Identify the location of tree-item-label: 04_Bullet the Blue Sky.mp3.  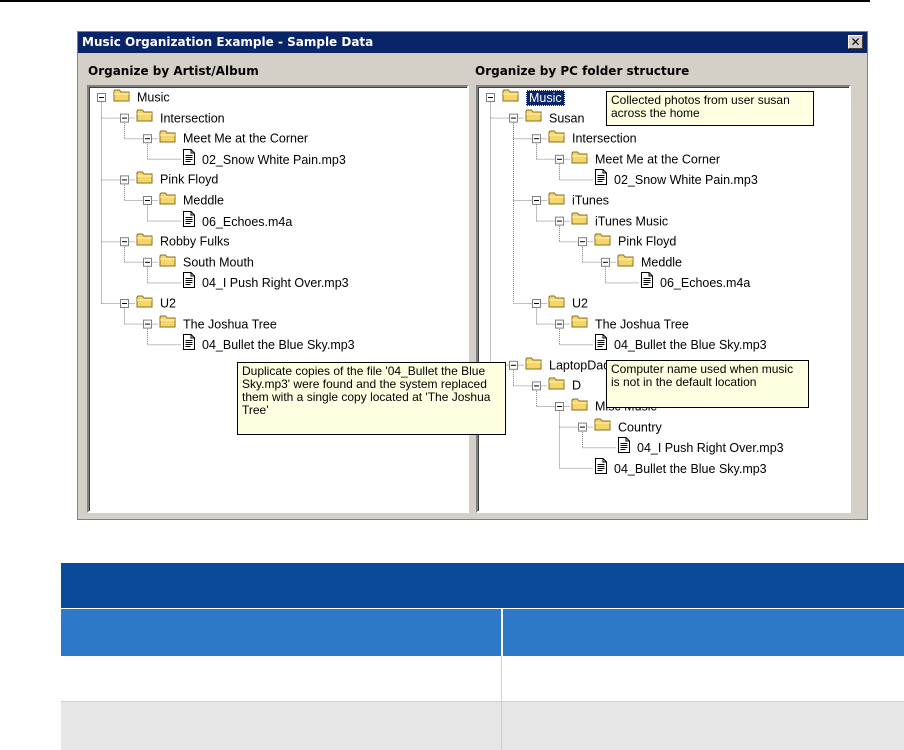
(690, 468).